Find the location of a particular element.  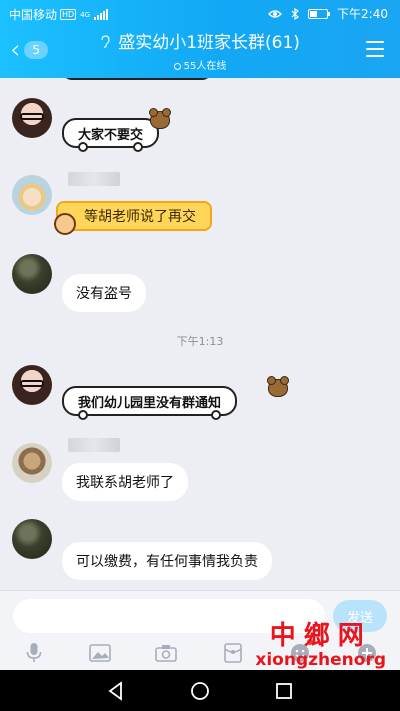

page-title: 盛实幼小1班家长群(61) is located at coordinates (200, 44).